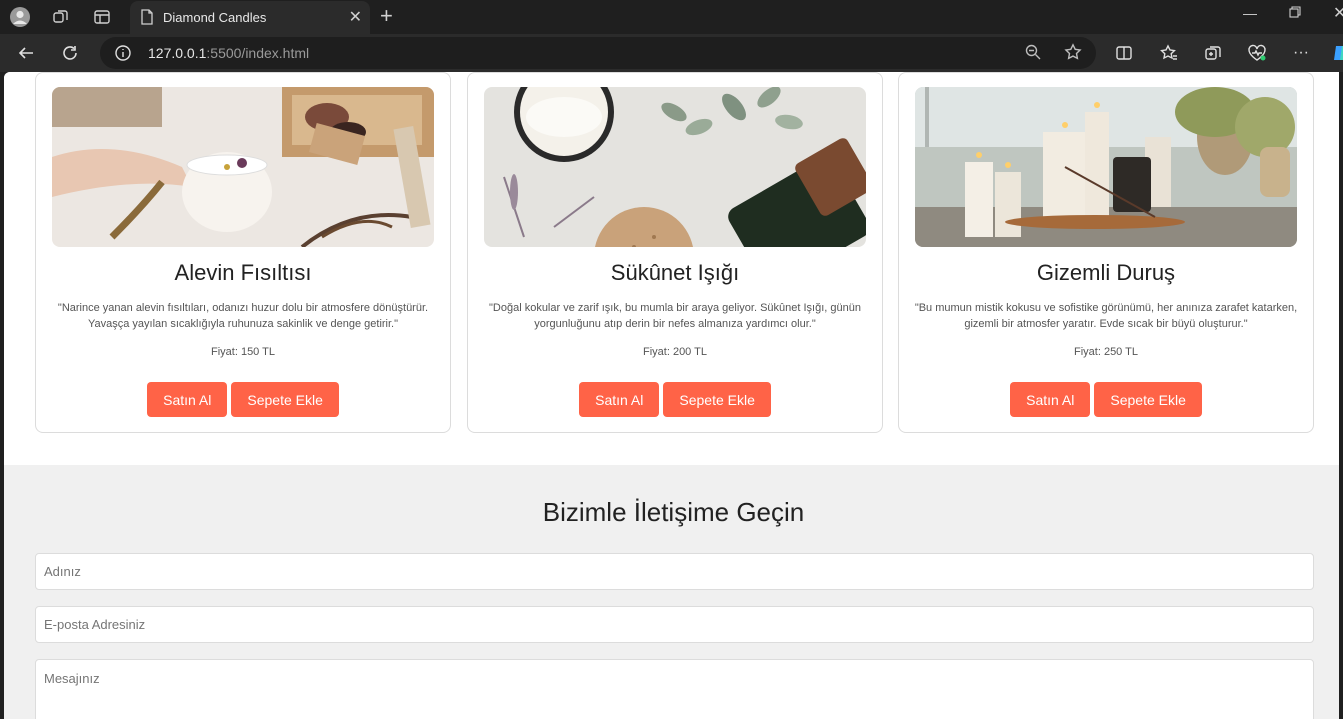 The height and width of the screenshot is (719, 1343). Describe the element at coordinates (61, 17) in the screenshot. I see `workspaces-icon` at that location.